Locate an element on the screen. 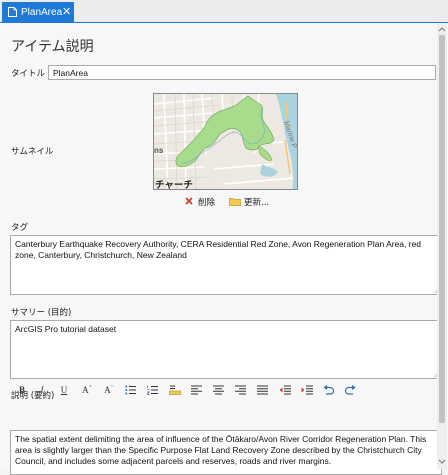 The height and width of the screenshot is (475, 448). title-value: PlanArea is located at coordinates (70, 73).